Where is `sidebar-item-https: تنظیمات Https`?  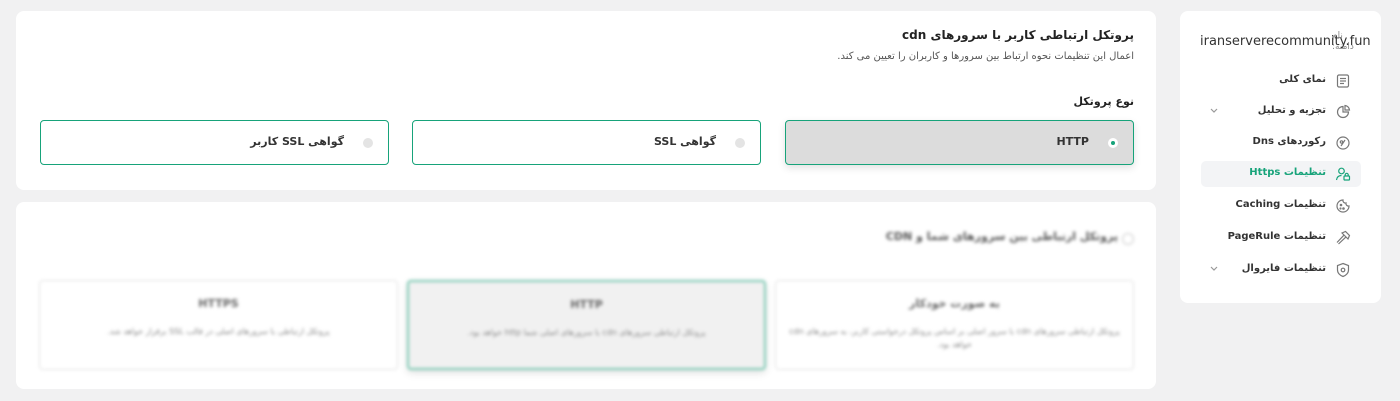 sidebar-item-https: تنظیمات Https is located at coordinates (1281, 174).